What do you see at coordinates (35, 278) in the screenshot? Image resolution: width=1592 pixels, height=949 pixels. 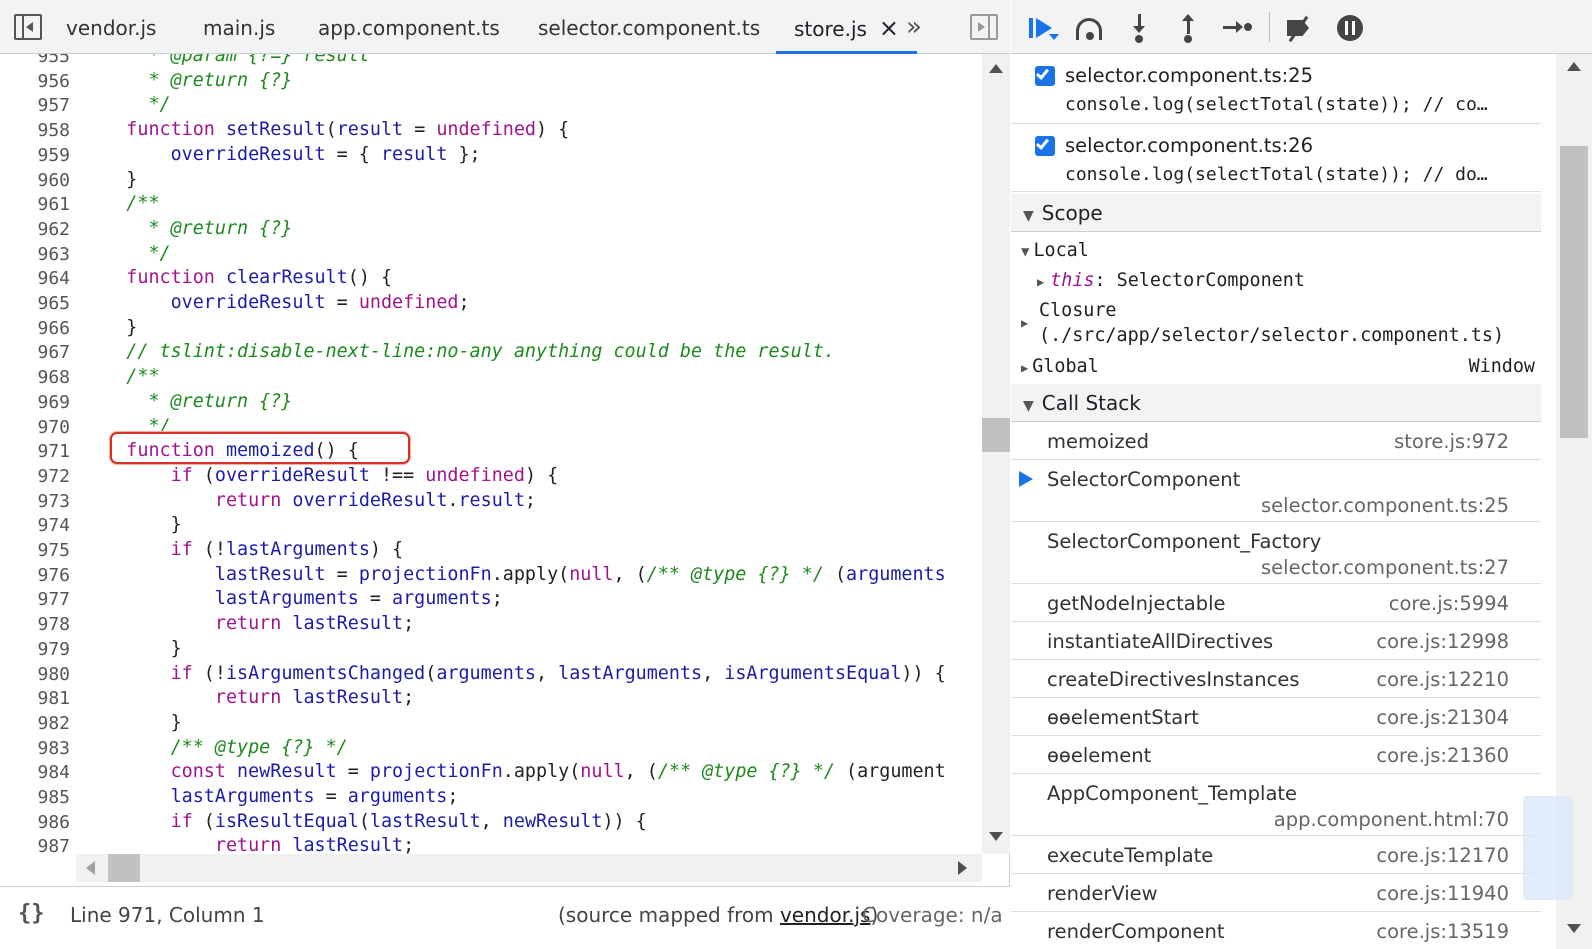 I see `line-number: 964` at bounding box center [35, 278].